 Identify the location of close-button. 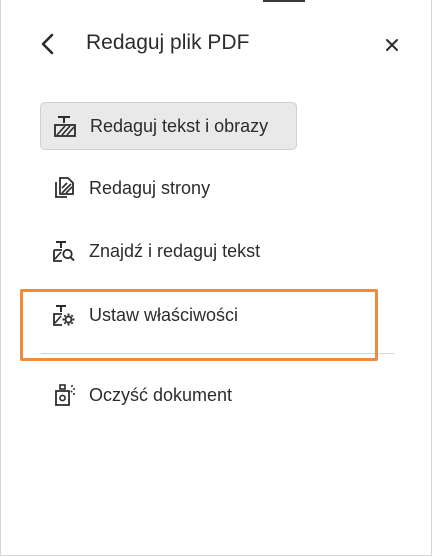
(392, 45).